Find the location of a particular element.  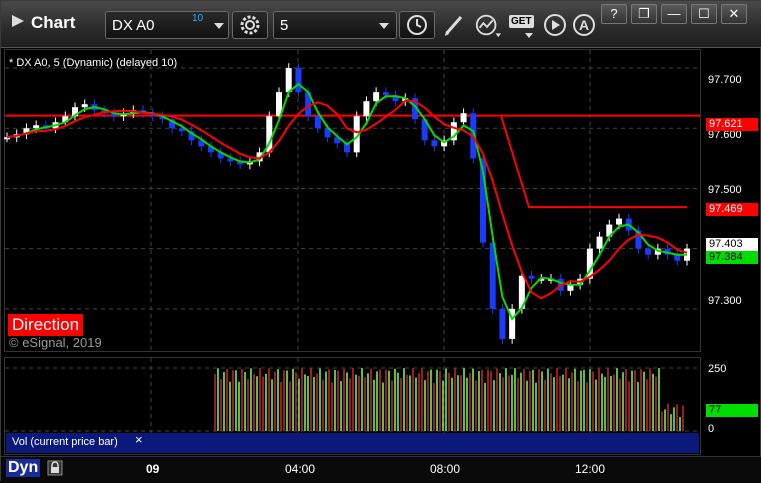

lock-icon is located at coordinates (55, 468).